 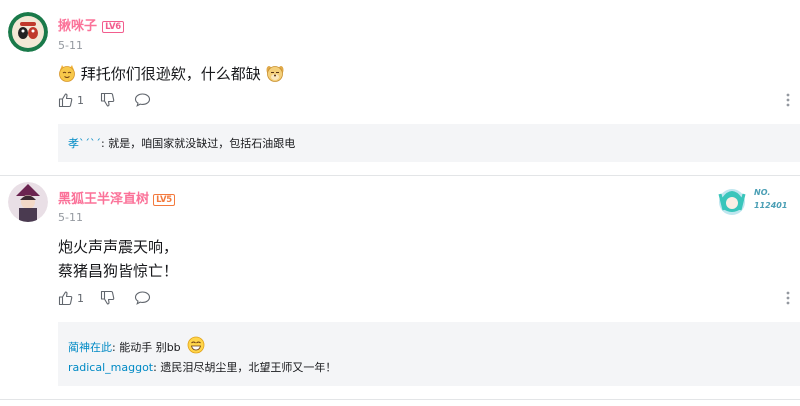 What do you see at coordinates (164, 200) in the screenshot?
I see `level-badge: LV5` at bounding box center [164, 200].